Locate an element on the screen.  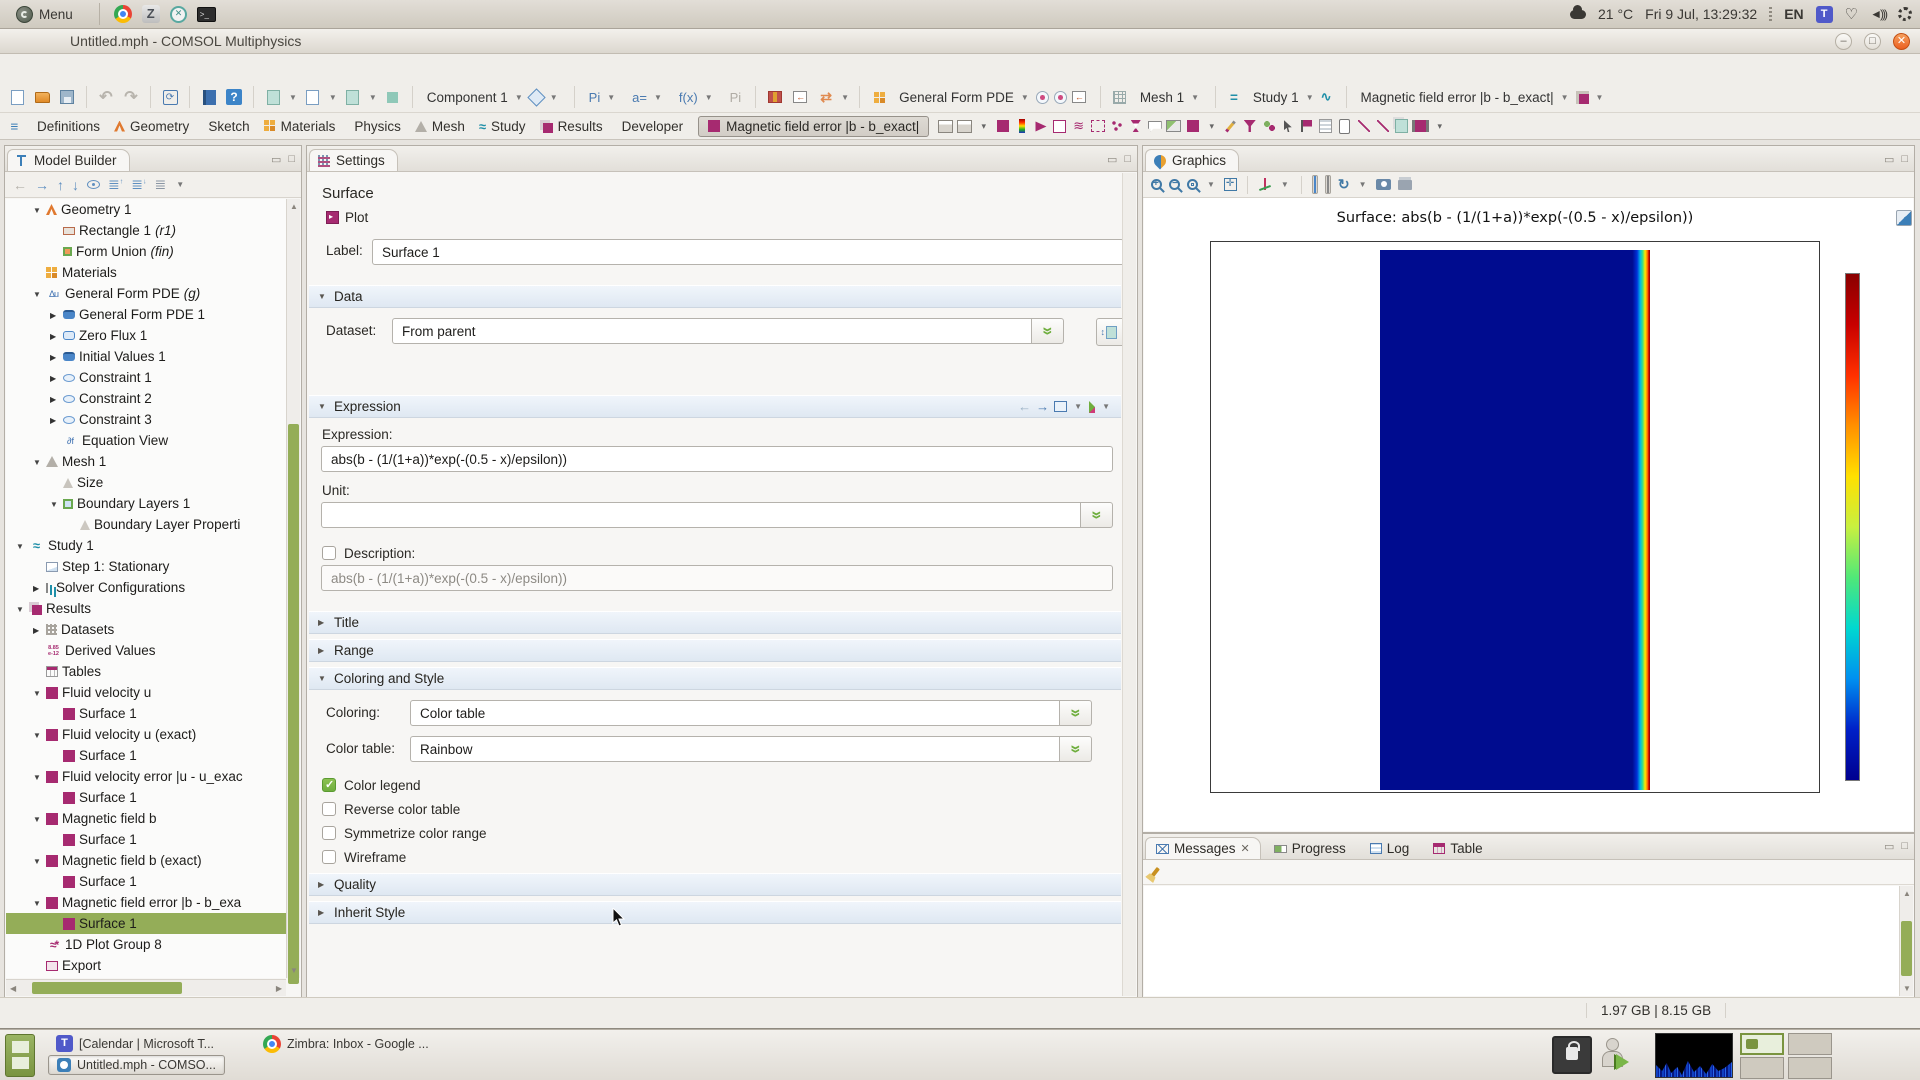
contour-plot-icon is located at coordinates (1059, 126).